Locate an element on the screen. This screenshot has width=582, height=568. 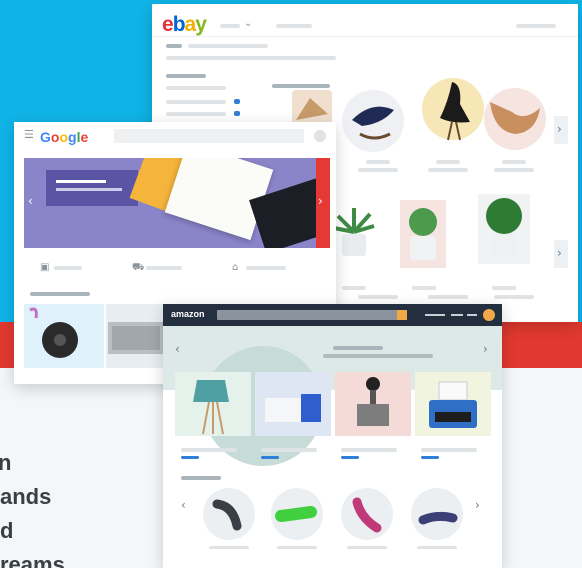
home-icon: ⌂ is located at coordinates (235, 267).